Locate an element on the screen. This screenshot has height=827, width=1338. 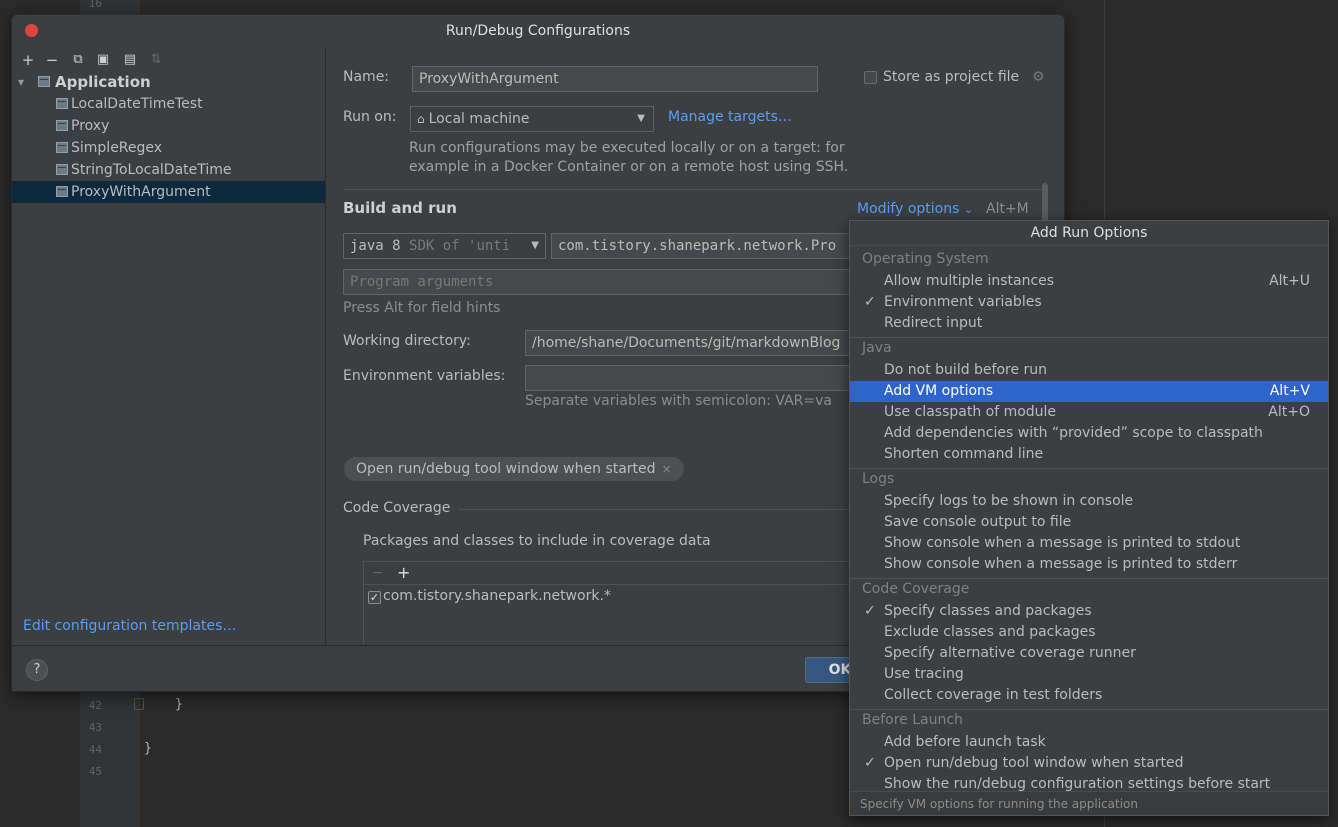
menu-item-label: Do not build before run is located at coordinates (966, 370).